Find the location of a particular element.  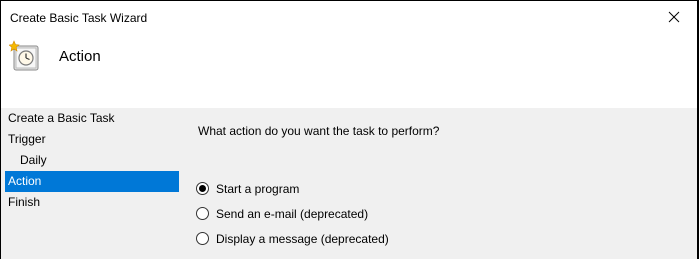

close-icon is located at coordinates (674, 16).